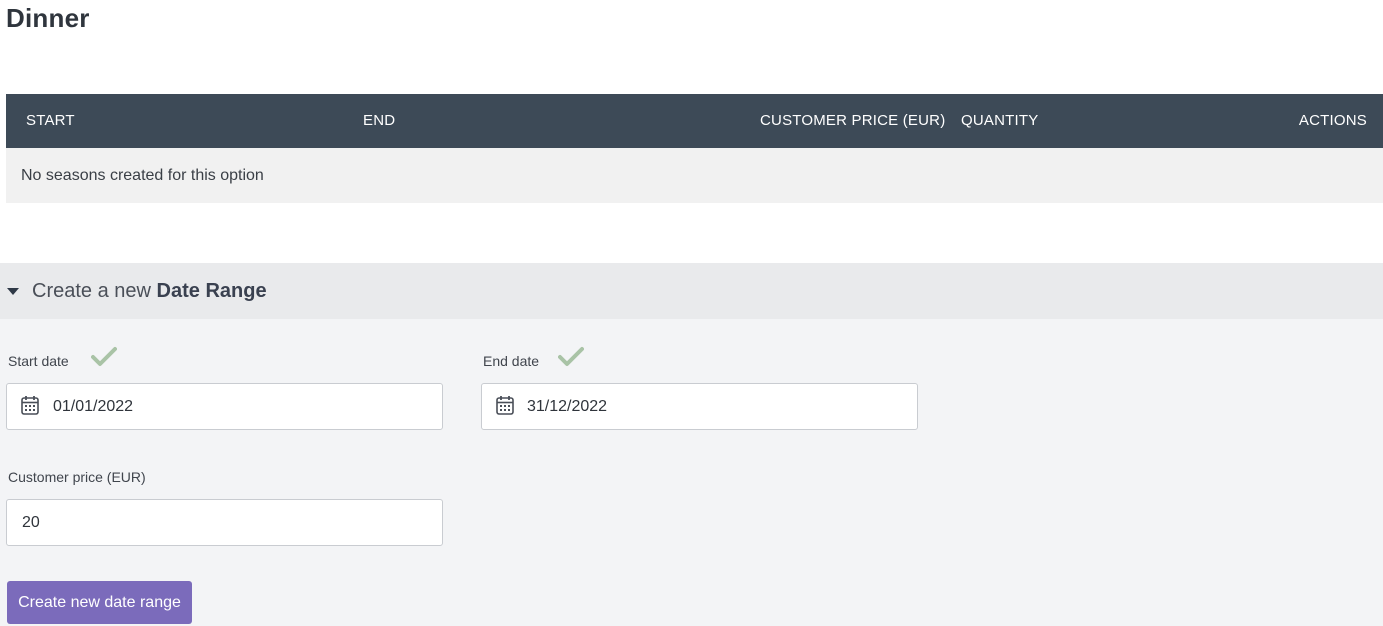 This screenshot has width=1383, height=626. What do you see at coordinates (511, 361) in the screenshot?
I see `end-date-label: End date` at bounding box center [511, 361].